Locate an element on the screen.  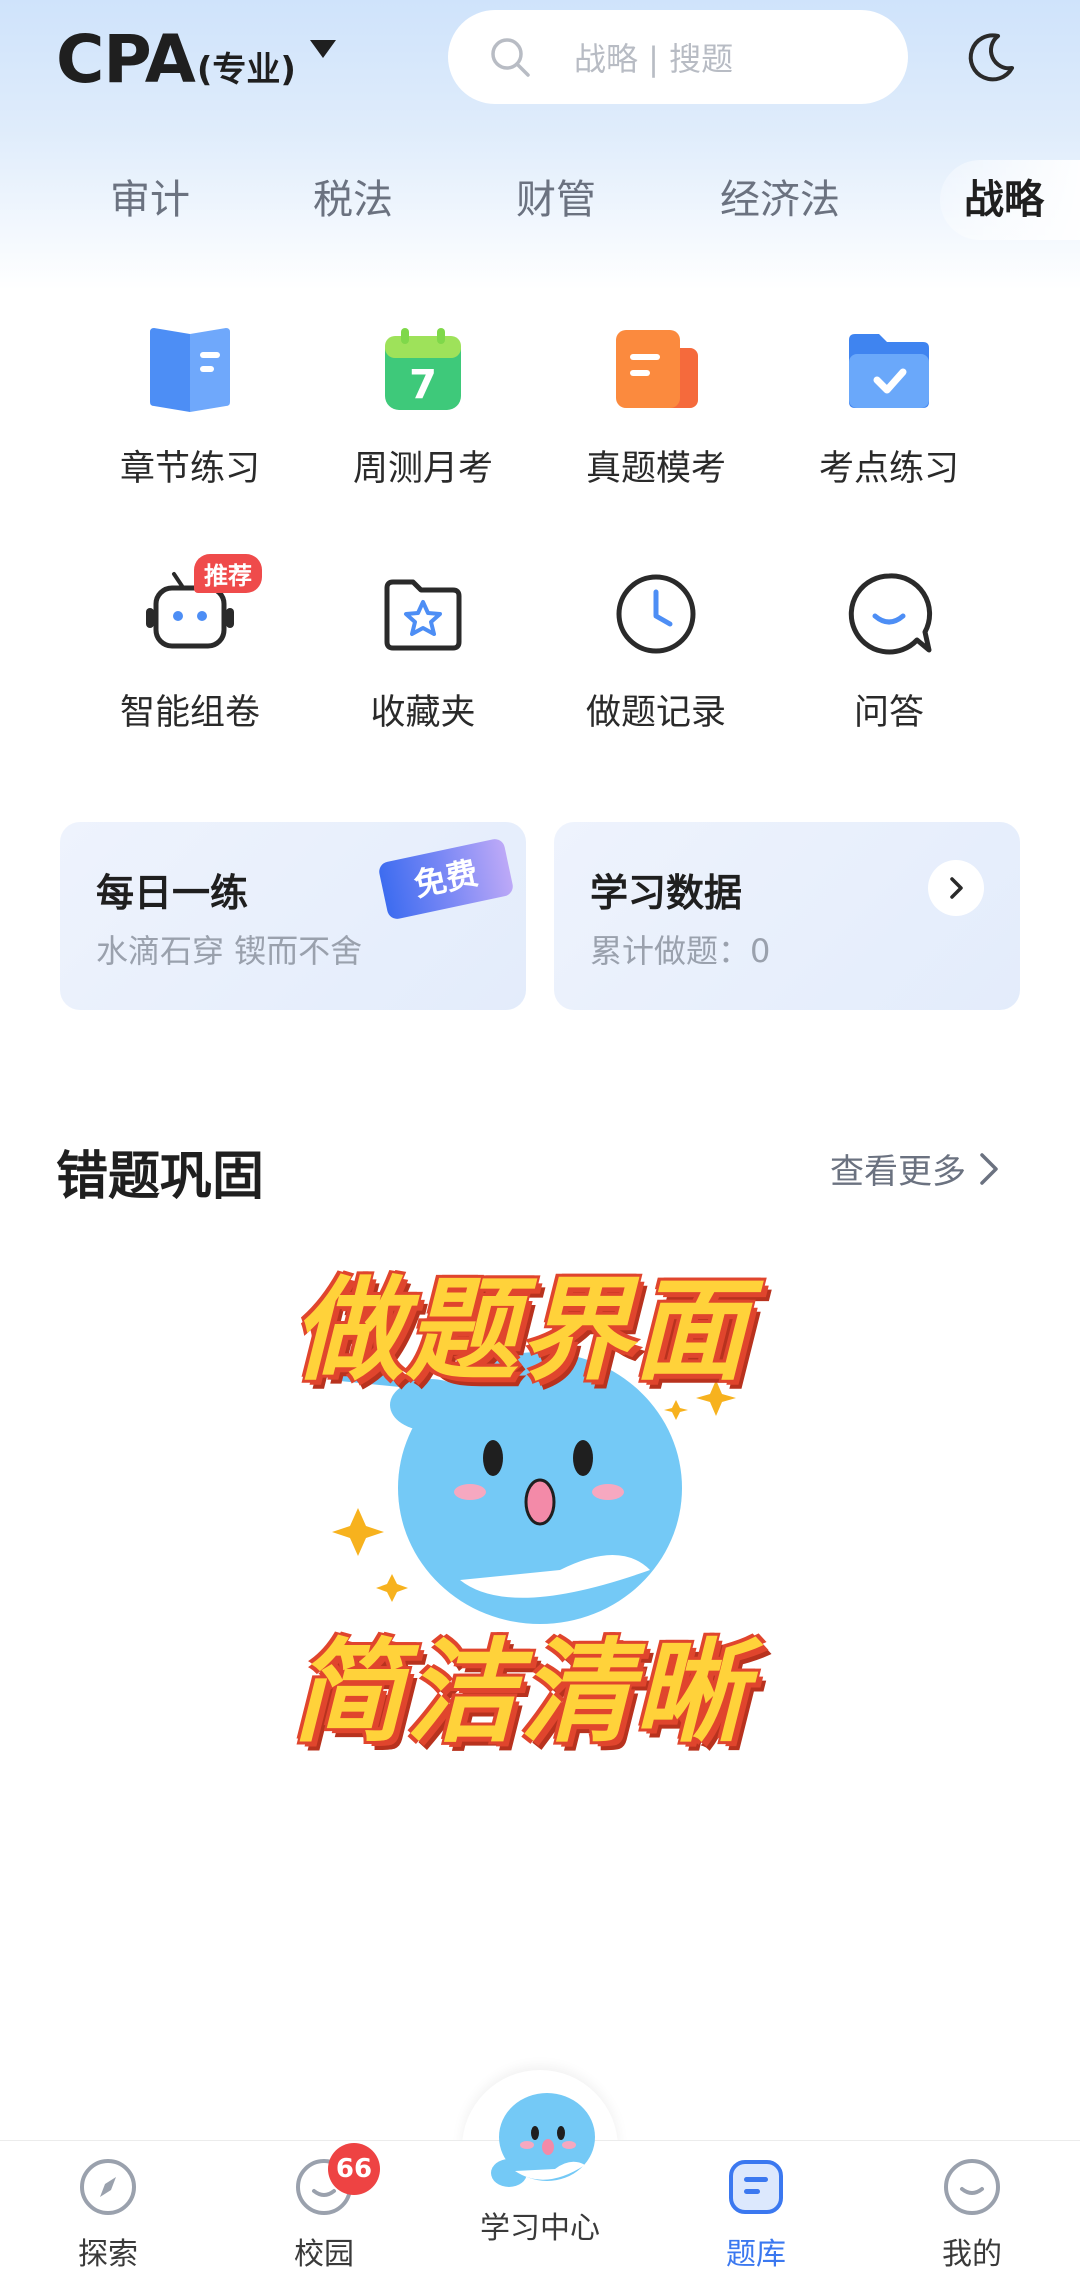
feature-chapter-practice: 章节练习 is located at coordinates (190, 406).